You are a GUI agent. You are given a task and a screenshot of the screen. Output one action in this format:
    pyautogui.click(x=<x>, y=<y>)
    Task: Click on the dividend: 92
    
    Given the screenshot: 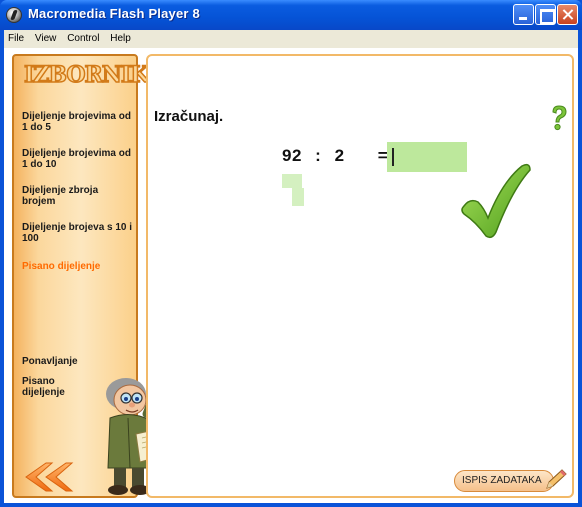 What is the action you would take?
    pyautogui.click(x=292, y=155)
    